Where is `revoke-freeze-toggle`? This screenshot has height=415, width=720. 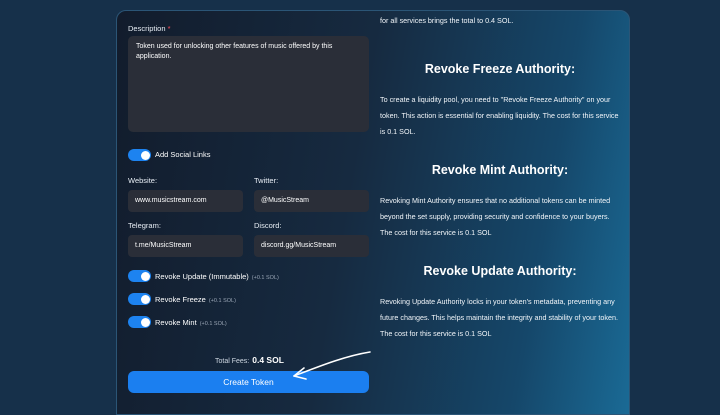
revoke-freeze-toggle is located at coordinates (139, 299).